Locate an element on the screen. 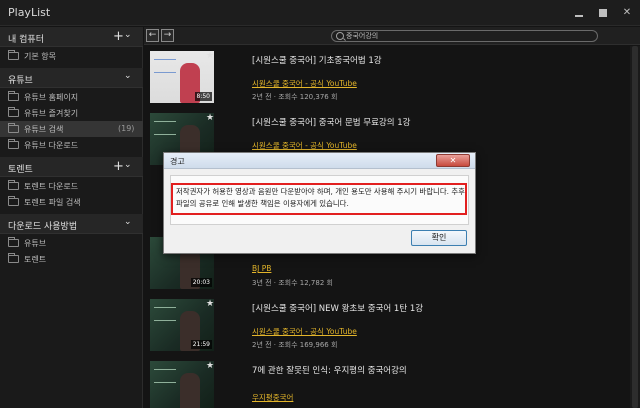 The width and height of the screenshot is (640, 408). video-title: 7에 관한 잘못된 인식: 우지평의 중국어강의 is located at coordinates (329, 370).